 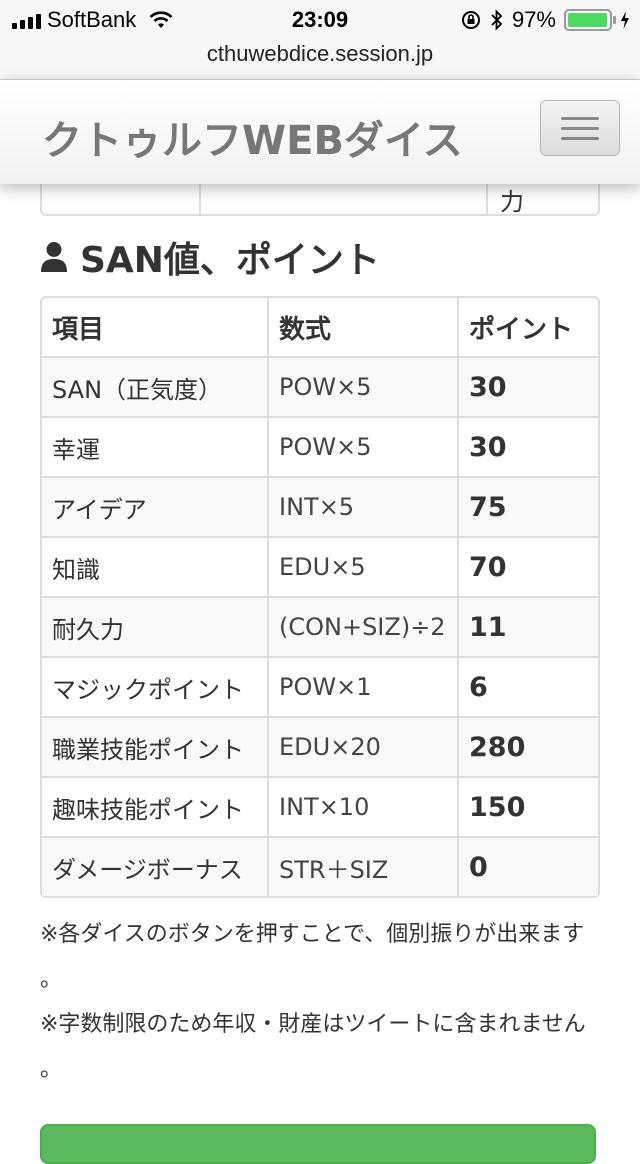 I want to click on battery-fill, so click(x=587, y=20).